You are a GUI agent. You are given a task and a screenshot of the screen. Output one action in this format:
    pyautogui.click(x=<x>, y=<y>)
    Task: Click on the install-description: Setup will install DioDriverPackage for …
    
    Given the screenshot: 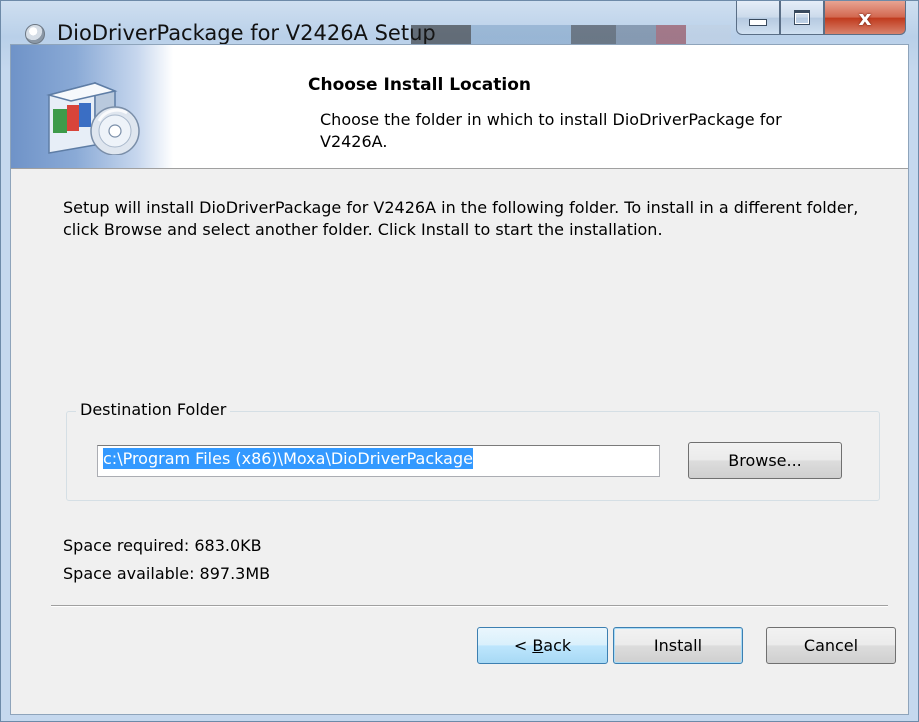 What is the action you would take?
    pyautogui.click(x=461, y=218)
    